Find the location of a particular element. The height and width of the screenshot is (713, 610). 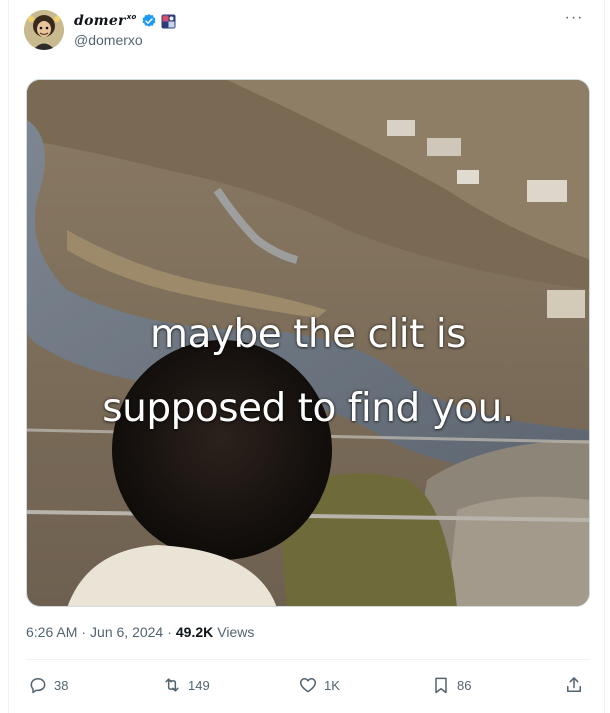

like-button: 1K is located at coordinates (319, 685).